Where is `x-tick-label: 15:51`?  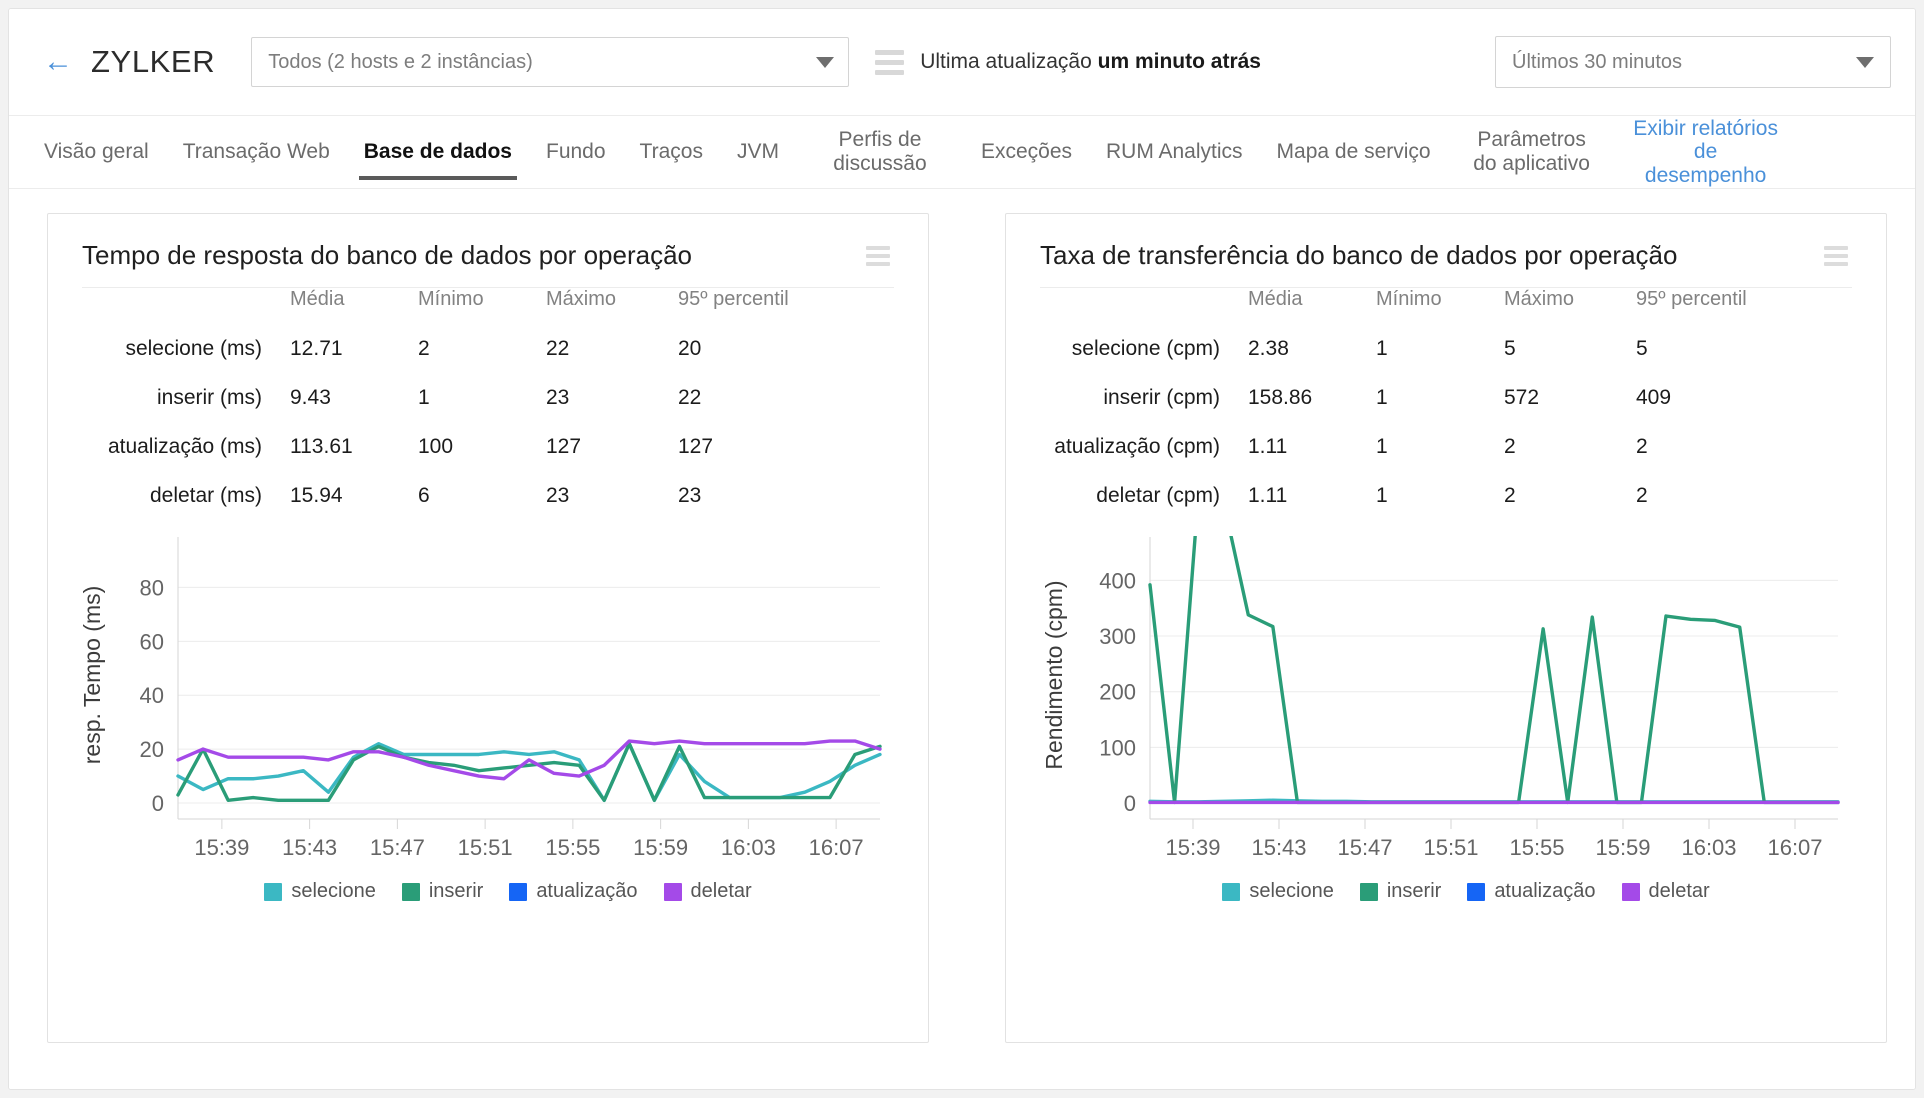
x-tick-label: 15:51 is located at coordinates (485, 847).